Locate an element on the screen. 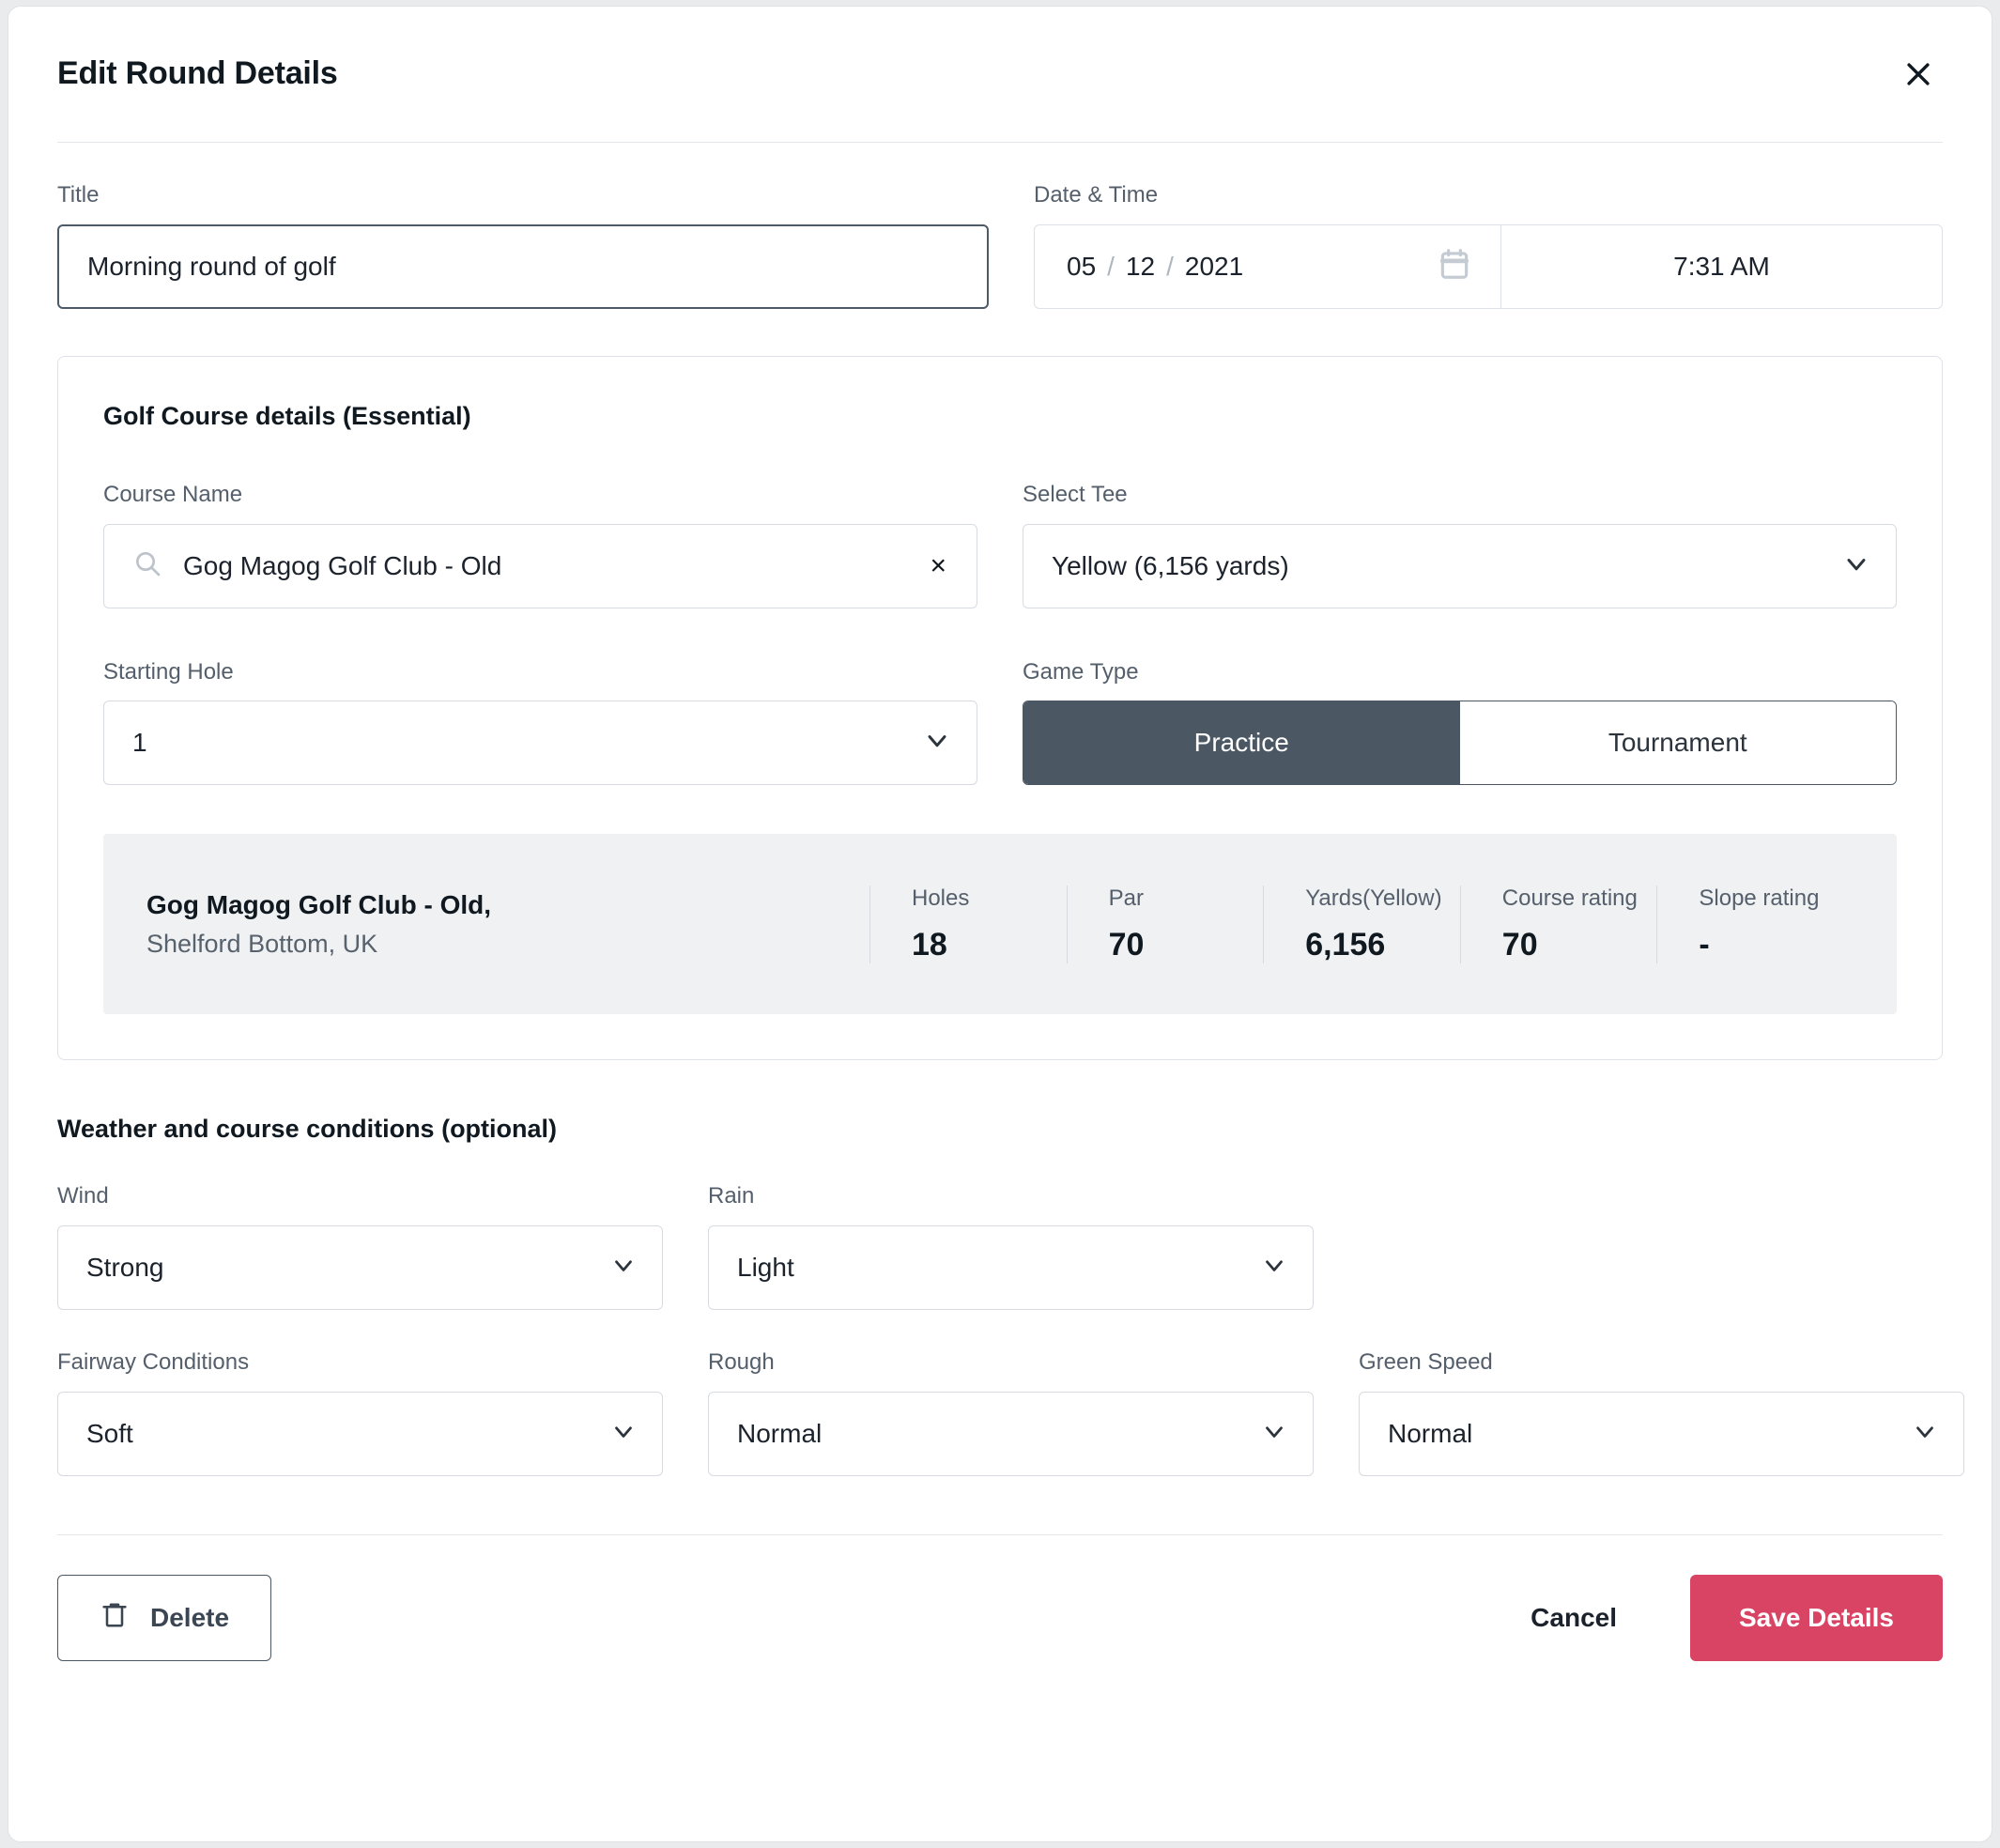 The height and width of the screenshot is (1848, 2000). stat-yards-value: 6,156 is located at coordinates (1345, 944).